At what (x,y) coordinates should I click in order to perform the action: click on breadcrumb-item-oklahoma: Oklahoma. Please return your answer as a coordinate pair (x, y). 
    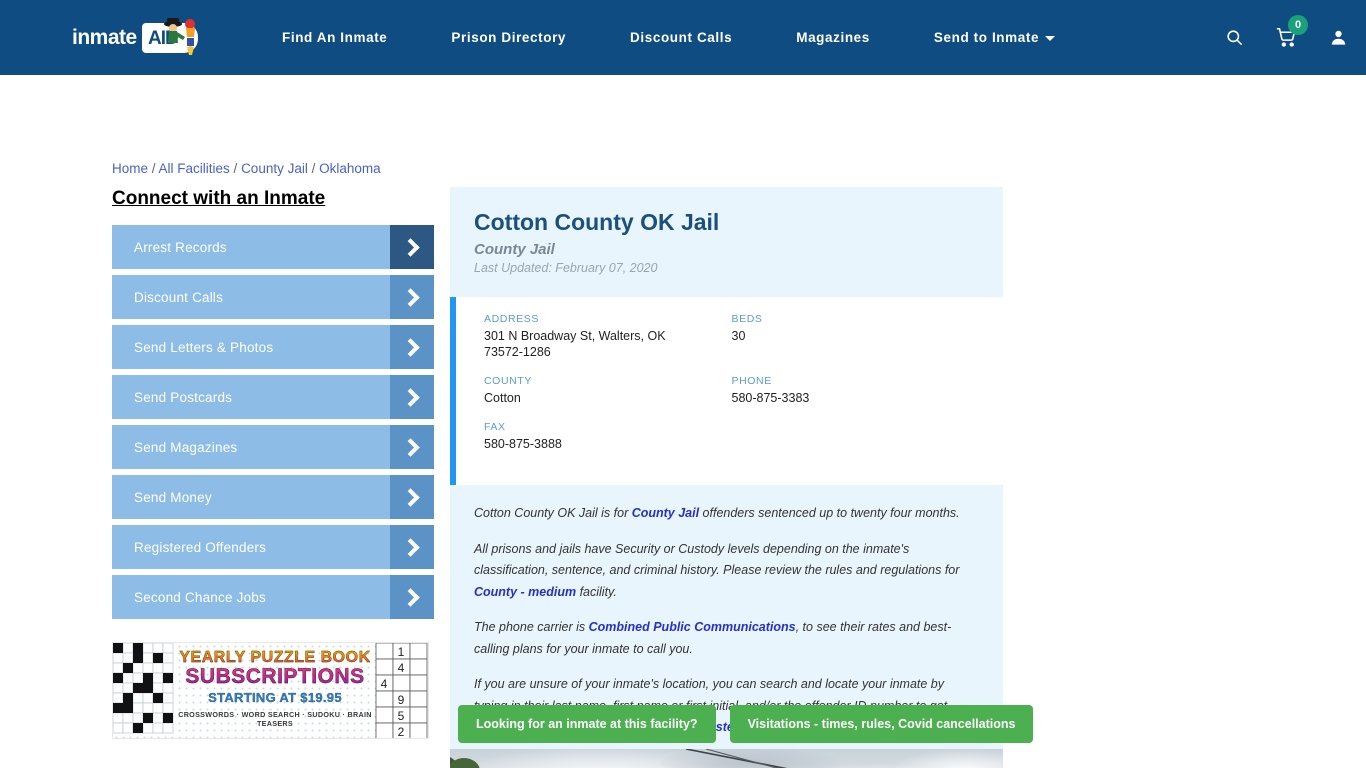
    Looking at the image, I should click on (350, 168).